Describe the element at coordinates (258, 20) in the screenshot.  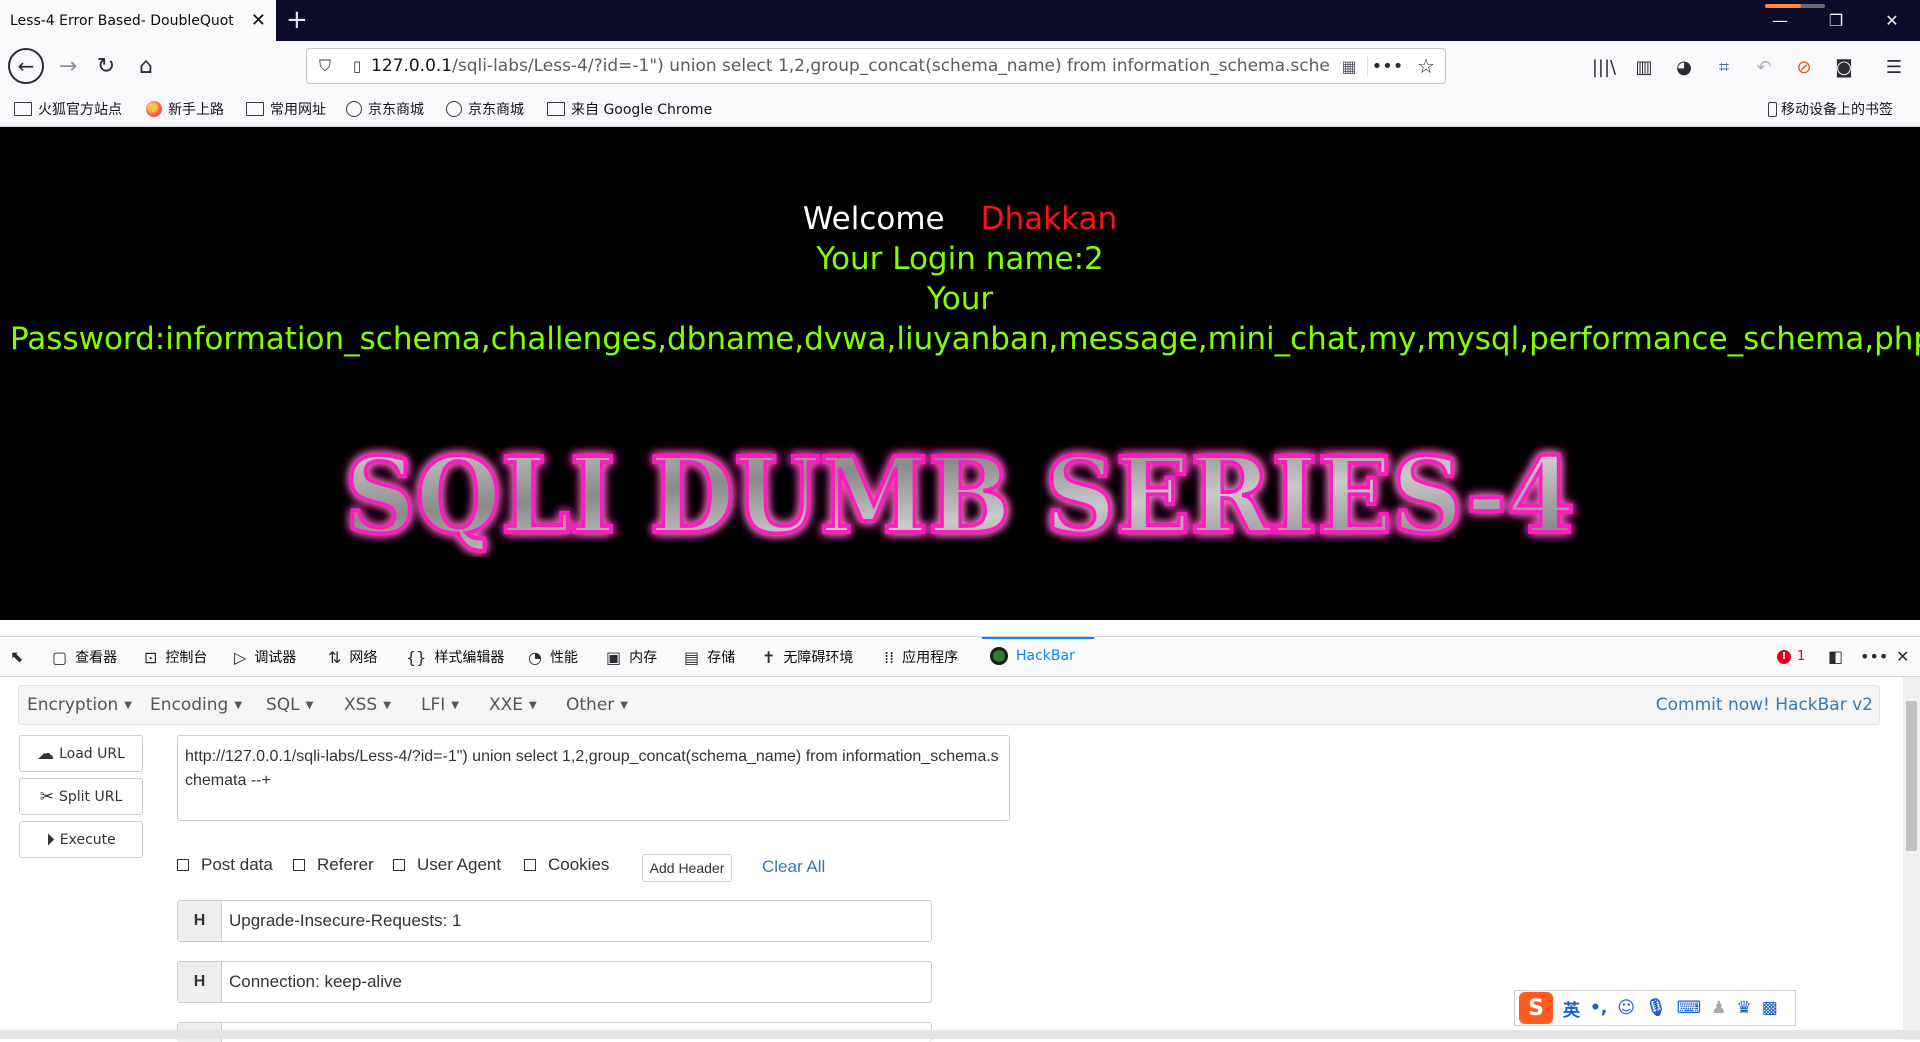
I see `close-tab-icon: ✕` at that location.